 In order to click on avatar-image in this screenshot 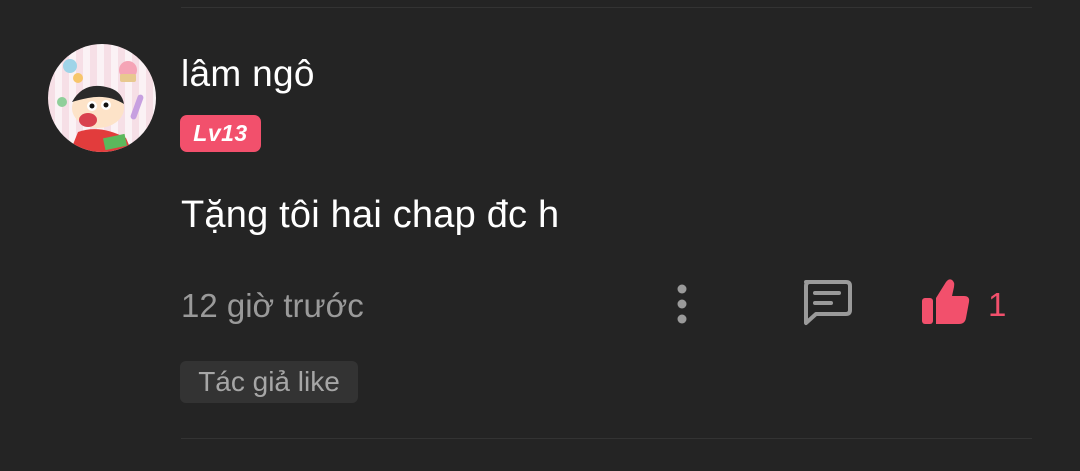, I will do `click(102, 98)`.